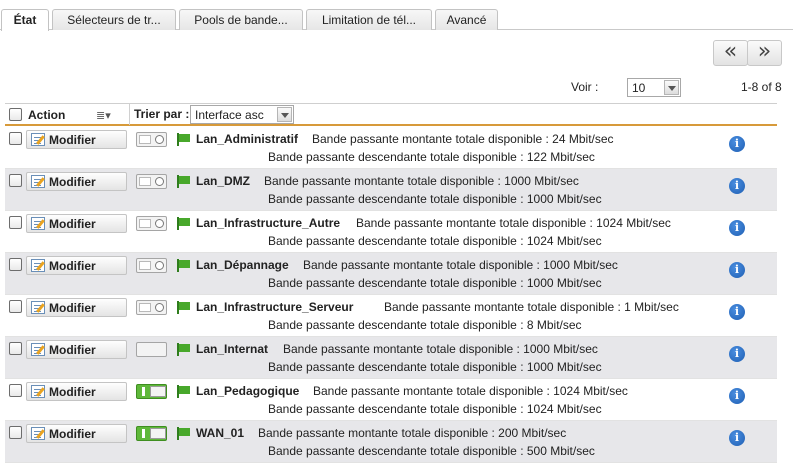 Image resolution: width=793 pixels, height=473 pixels. What do you see at coordinates (129, 114) in the screenshot?
I see `header-divider` at bounding box center [129, 114].